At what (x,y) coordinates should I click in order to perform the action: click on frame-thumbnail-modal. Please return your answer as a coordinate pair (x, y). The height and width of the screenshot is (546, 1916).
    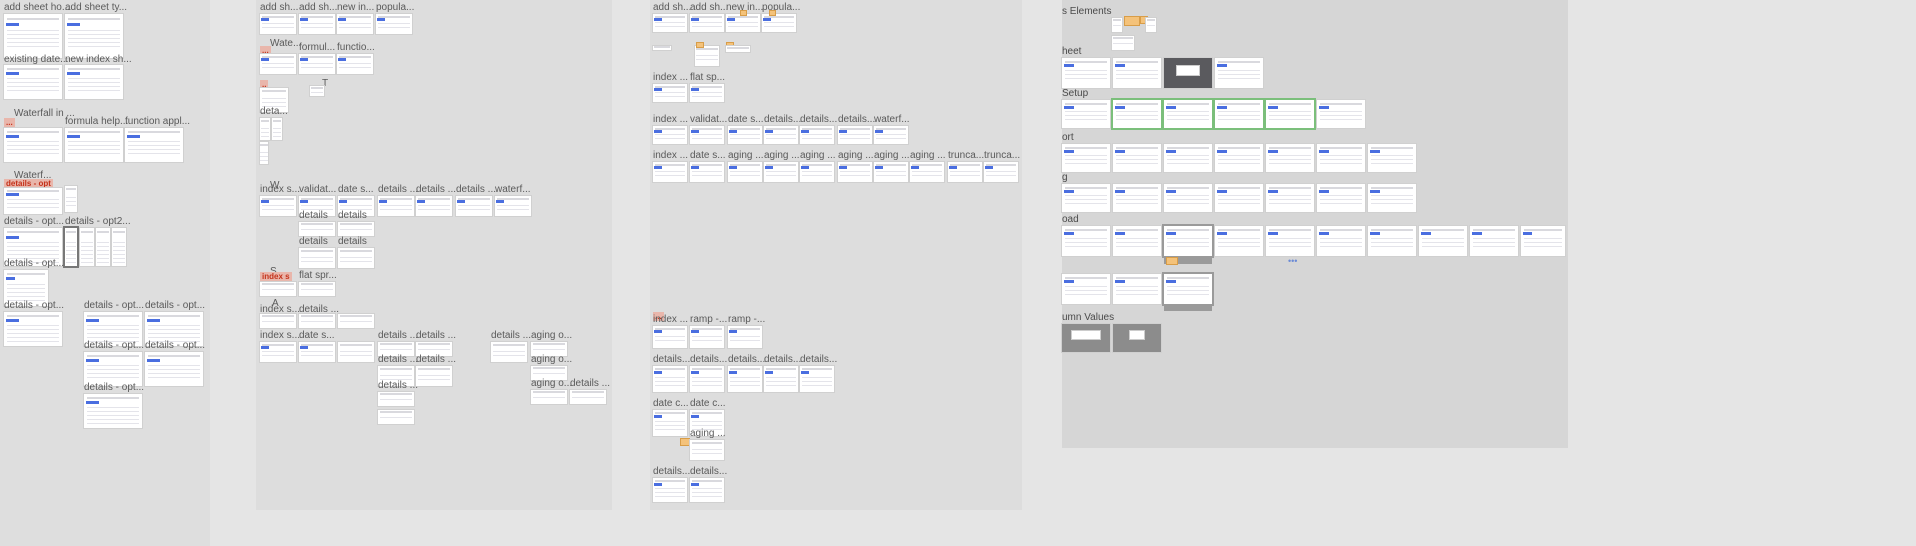
    Looking at the image, I should click on (1188, 73).